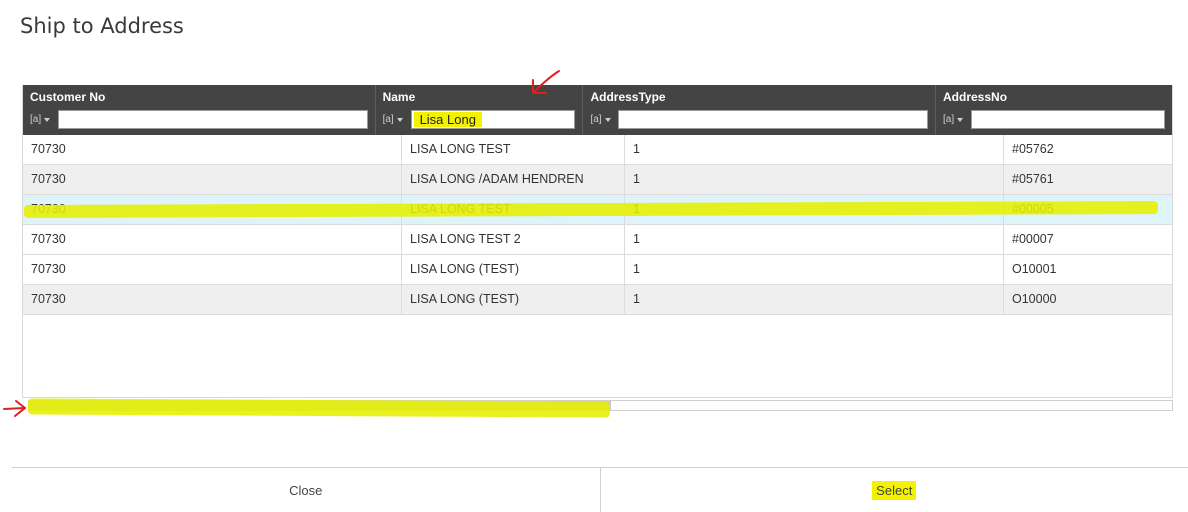 This screenshot has height=512, width=1188. What do you see at coordinates (513, 179) in the screenshot?
I see `cell-name: LISA LONG /ADAM HENDREN` at bounding box center [513, 179].